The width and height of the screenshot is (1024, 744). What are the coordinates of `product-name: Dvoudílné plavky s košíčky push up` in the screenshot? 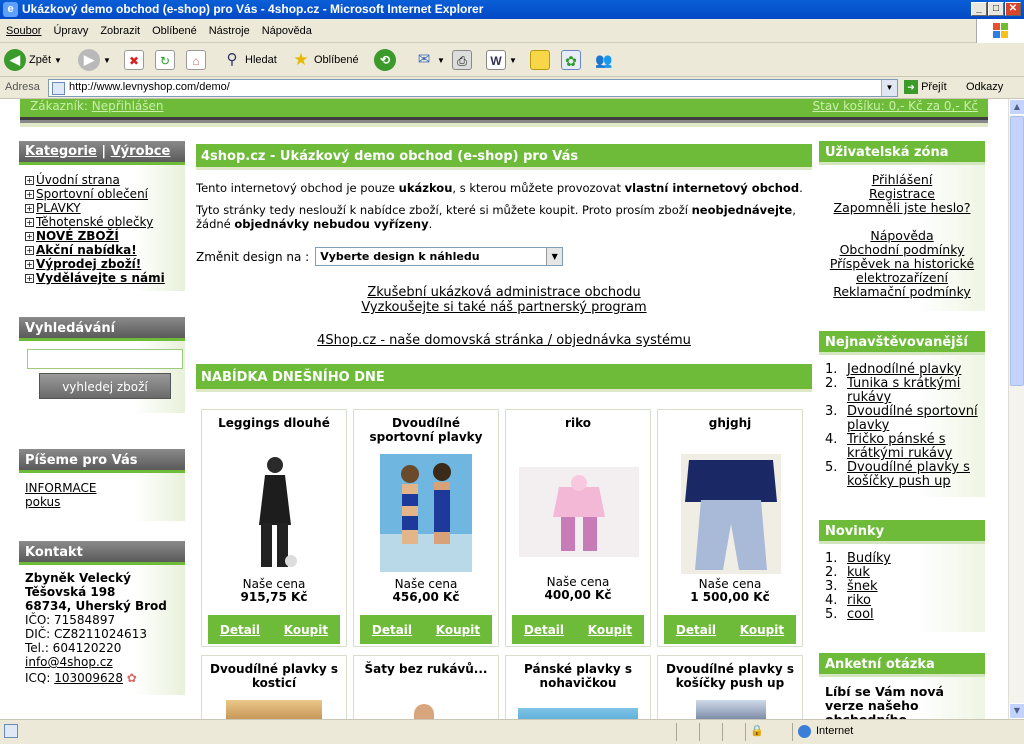 It's located at (730, 673).